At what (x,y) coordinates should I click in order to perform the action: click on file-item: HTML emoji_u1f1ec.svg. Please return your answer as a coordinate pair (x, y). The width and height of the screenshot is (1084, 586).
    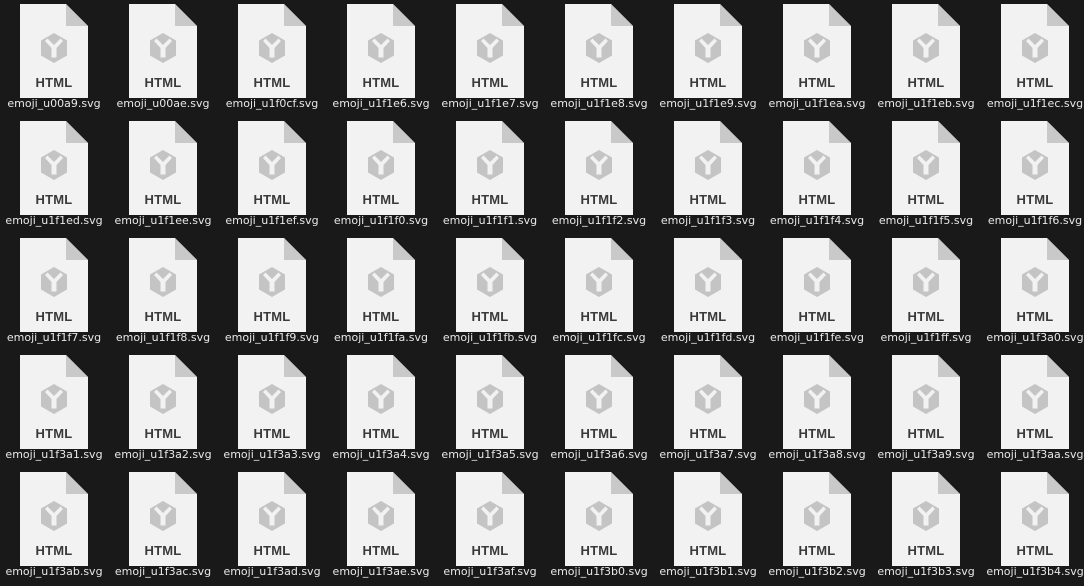
    Looking at the image, I should click on (1032, 58).